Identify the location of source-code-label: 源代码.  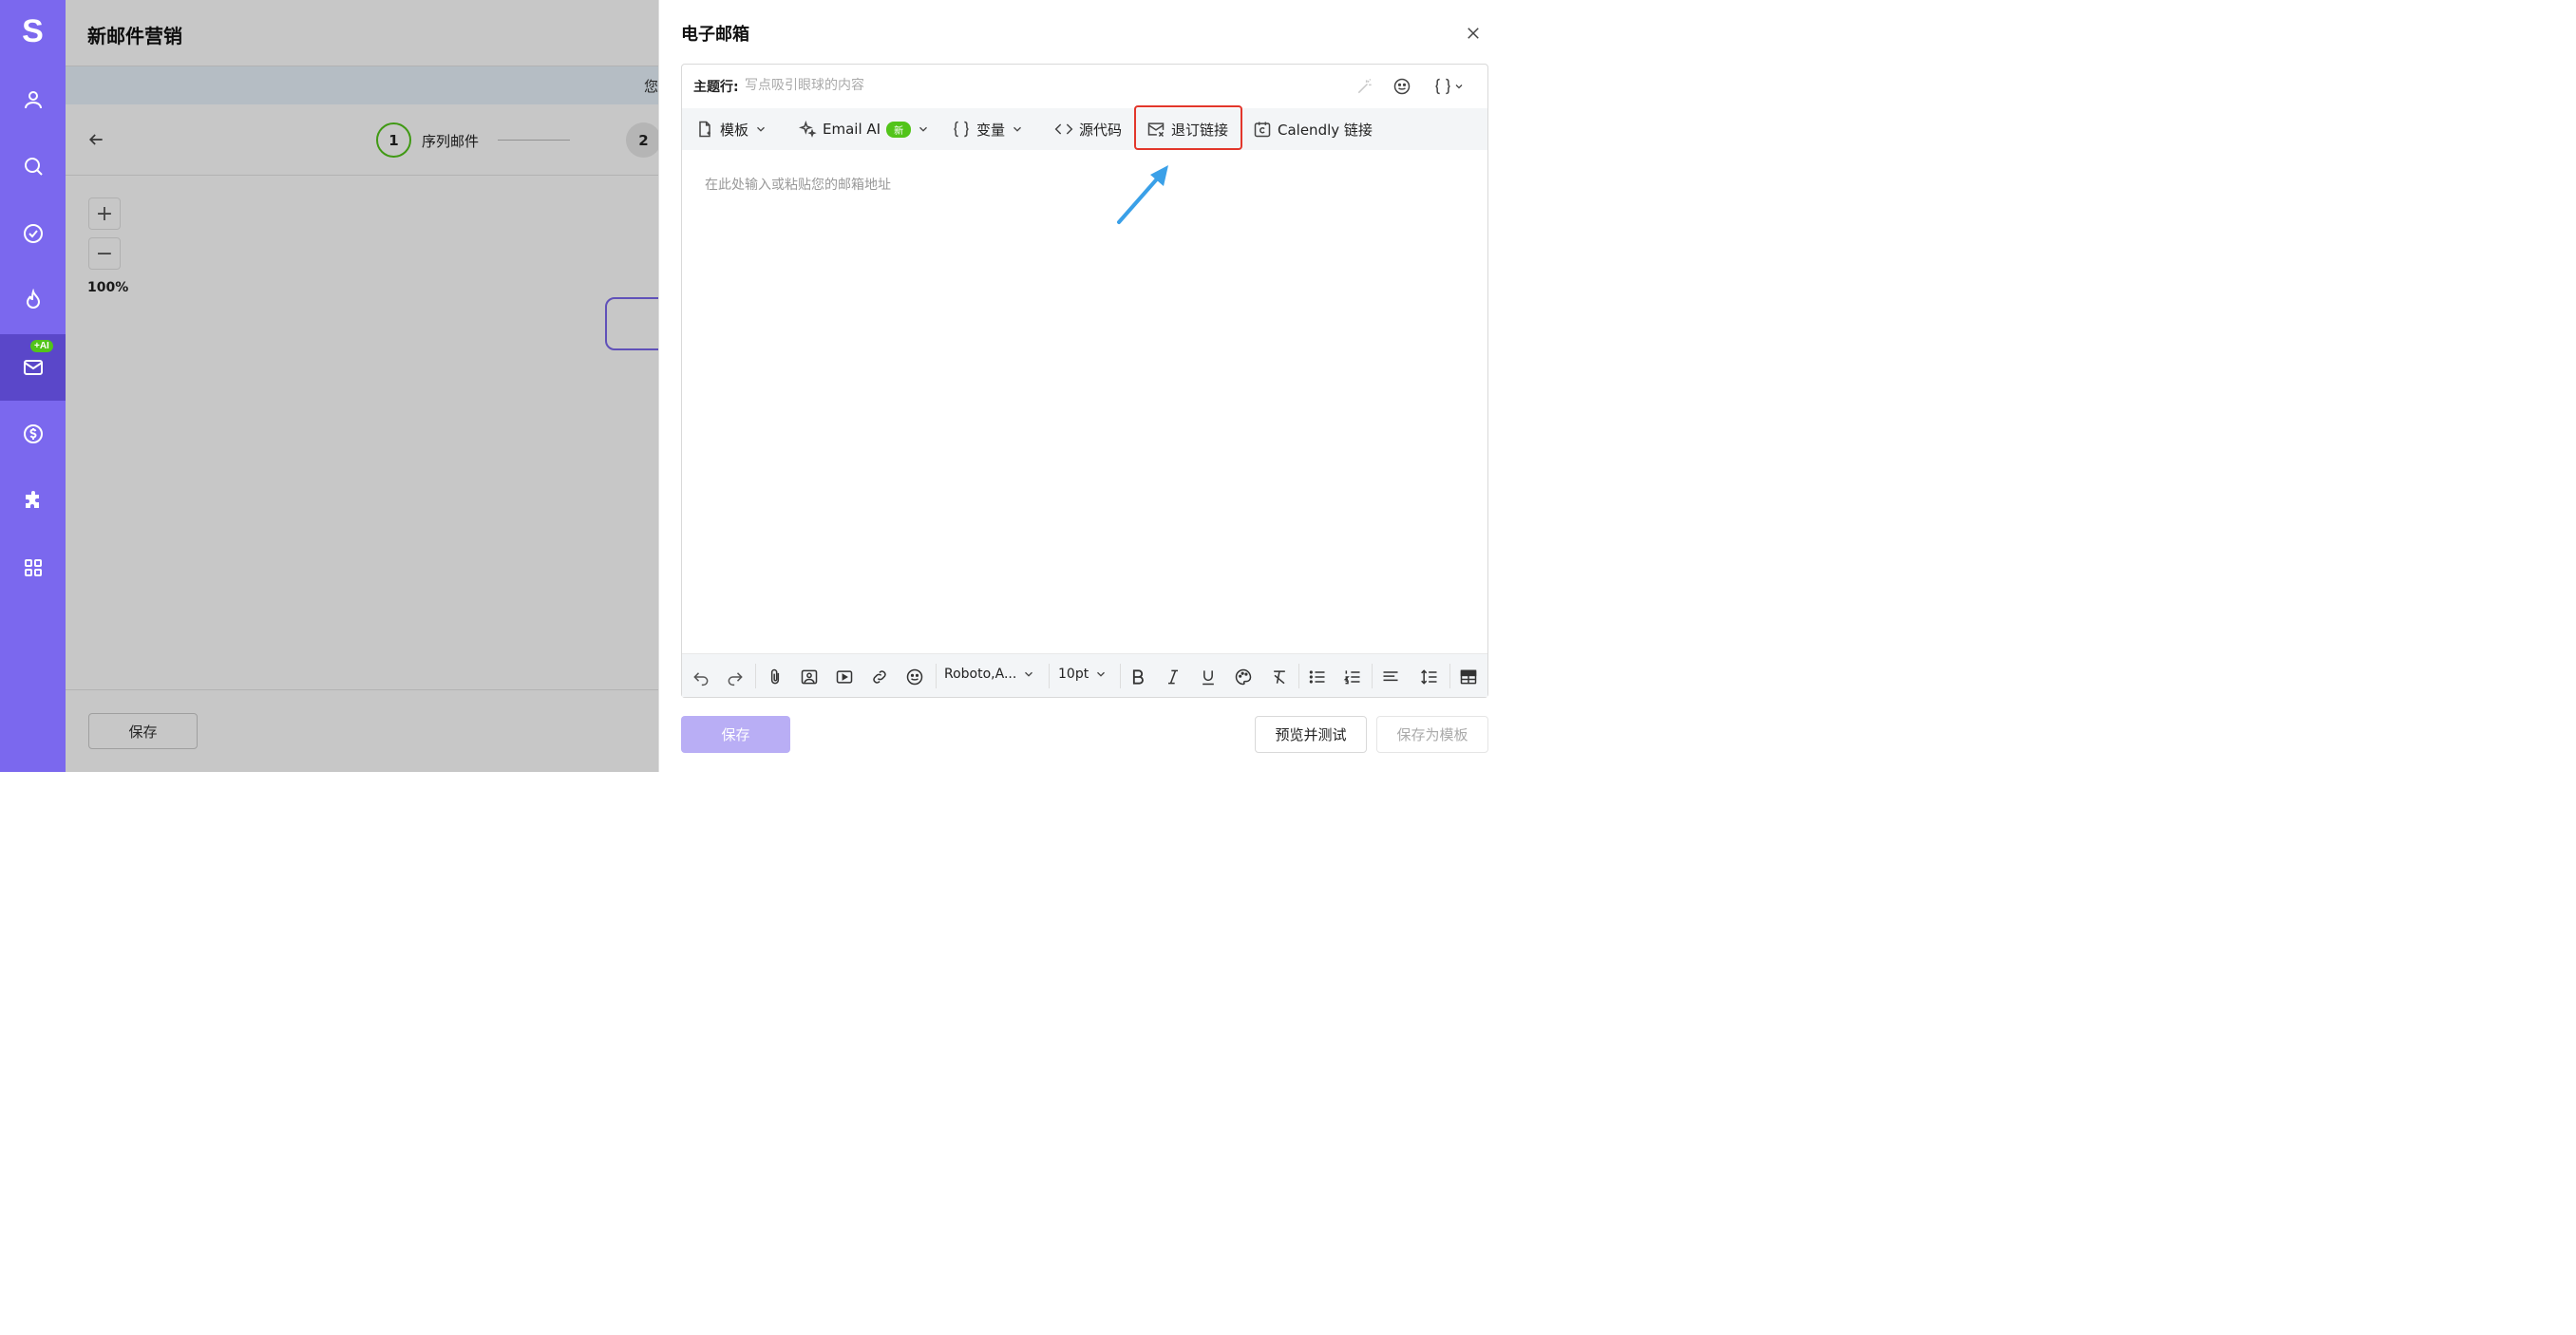
(1101, 130).